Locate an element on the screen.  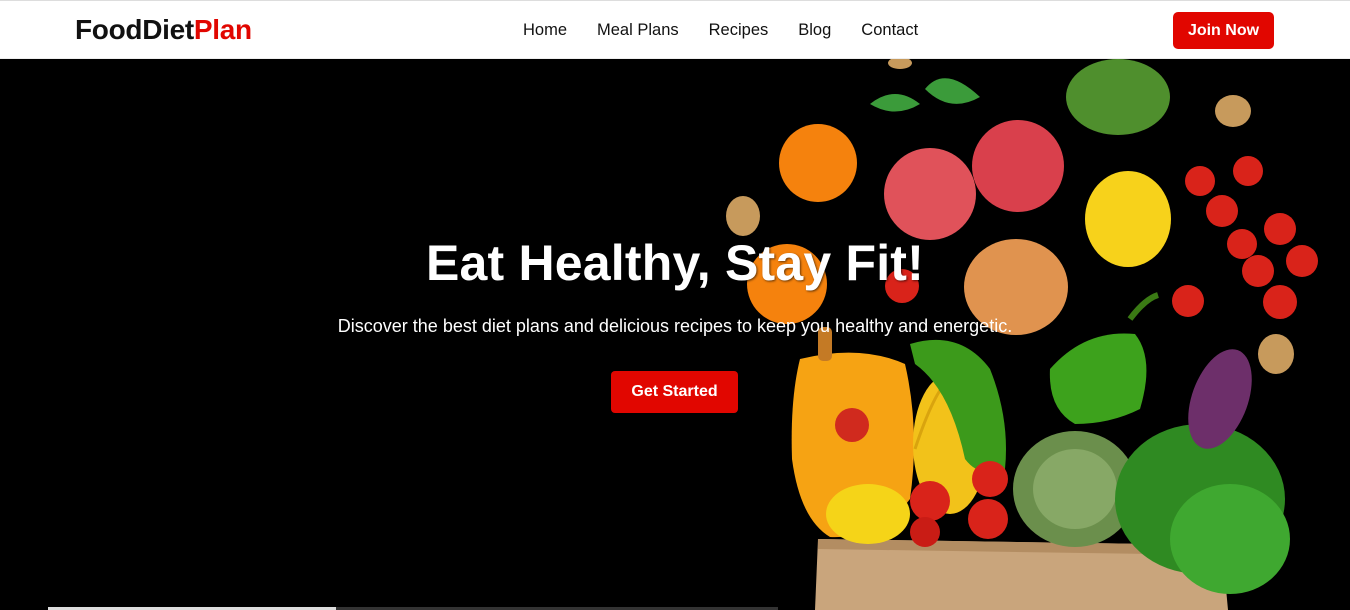
lemon-bottom is located at coordinates (868, 514).